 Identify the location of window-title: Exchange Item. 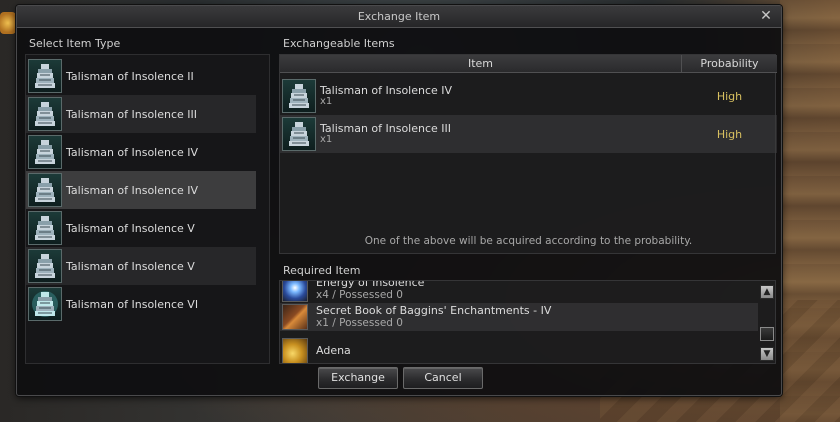
(399, 16).